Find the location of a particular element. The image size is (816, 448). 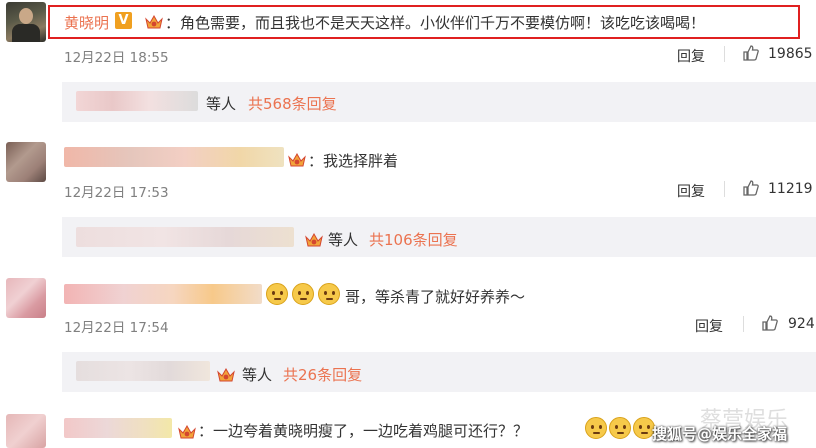

comment-time: 12月22日 17:54 is located at coordinates (116, 328).